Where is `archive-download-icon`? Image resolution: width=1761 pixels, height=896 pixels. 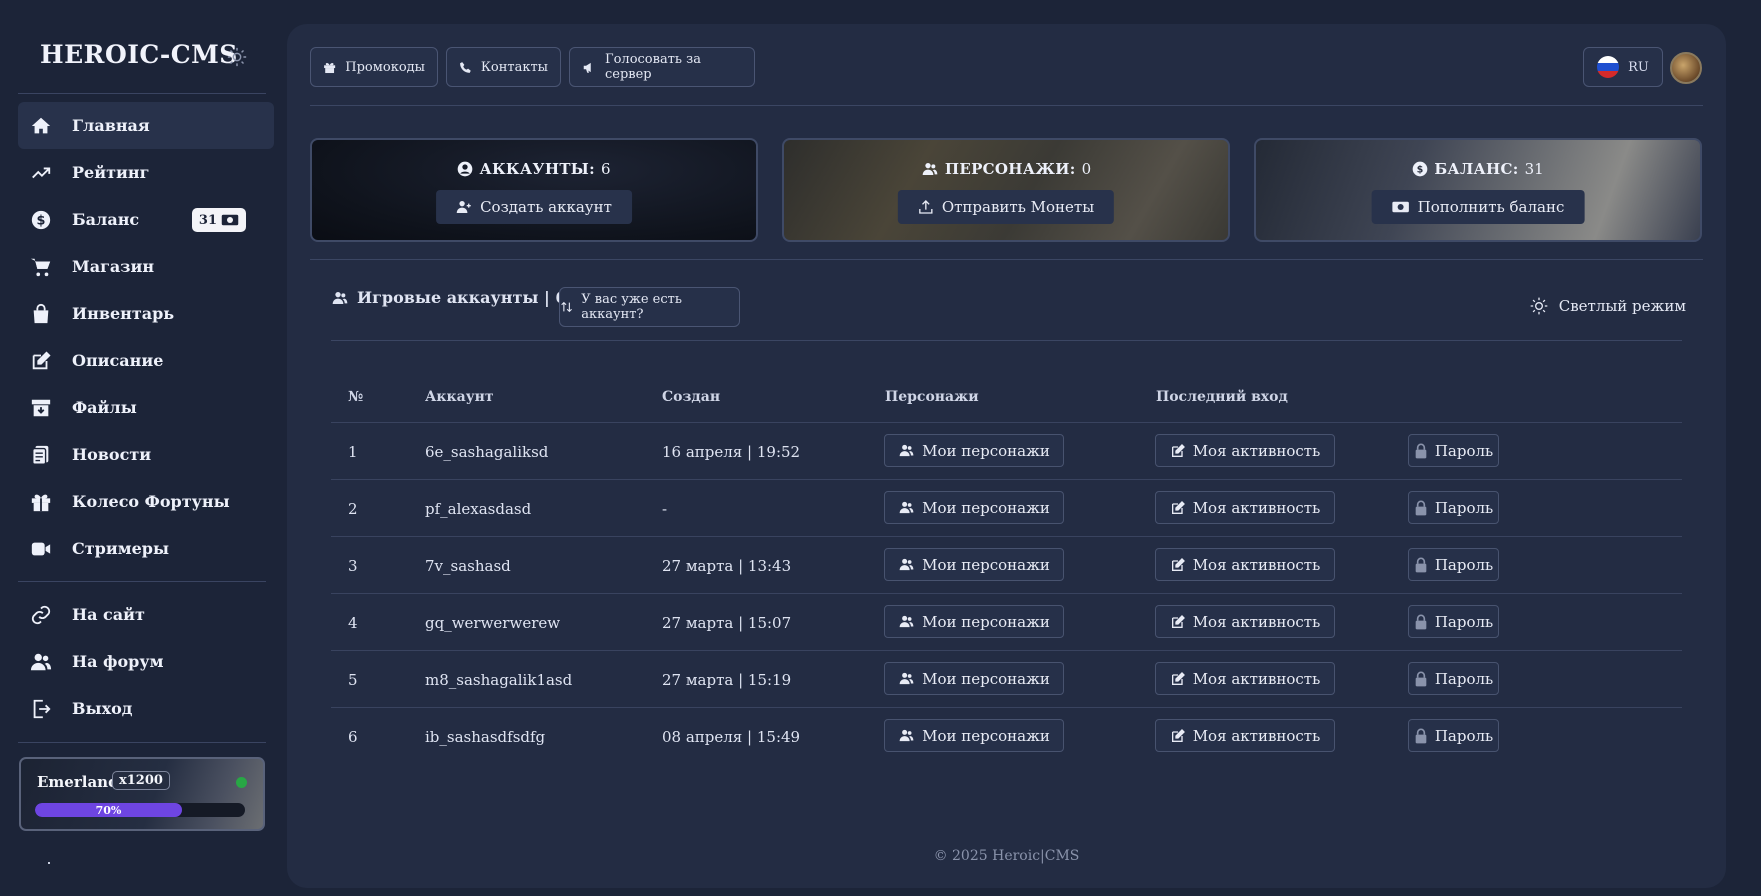 archive-download-icon is located at coordinates (41, 408).